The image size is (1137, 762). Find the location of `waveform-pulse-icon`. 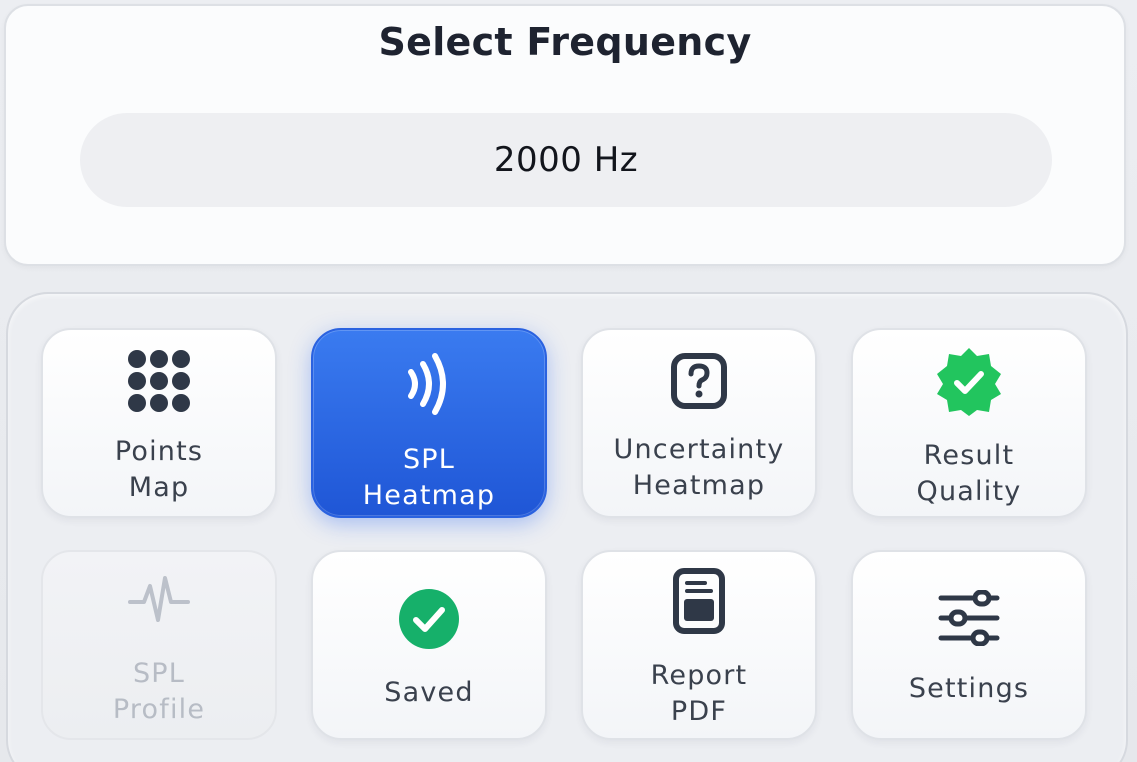

waveform-pulse-icon is located at coordinates (159, 602).